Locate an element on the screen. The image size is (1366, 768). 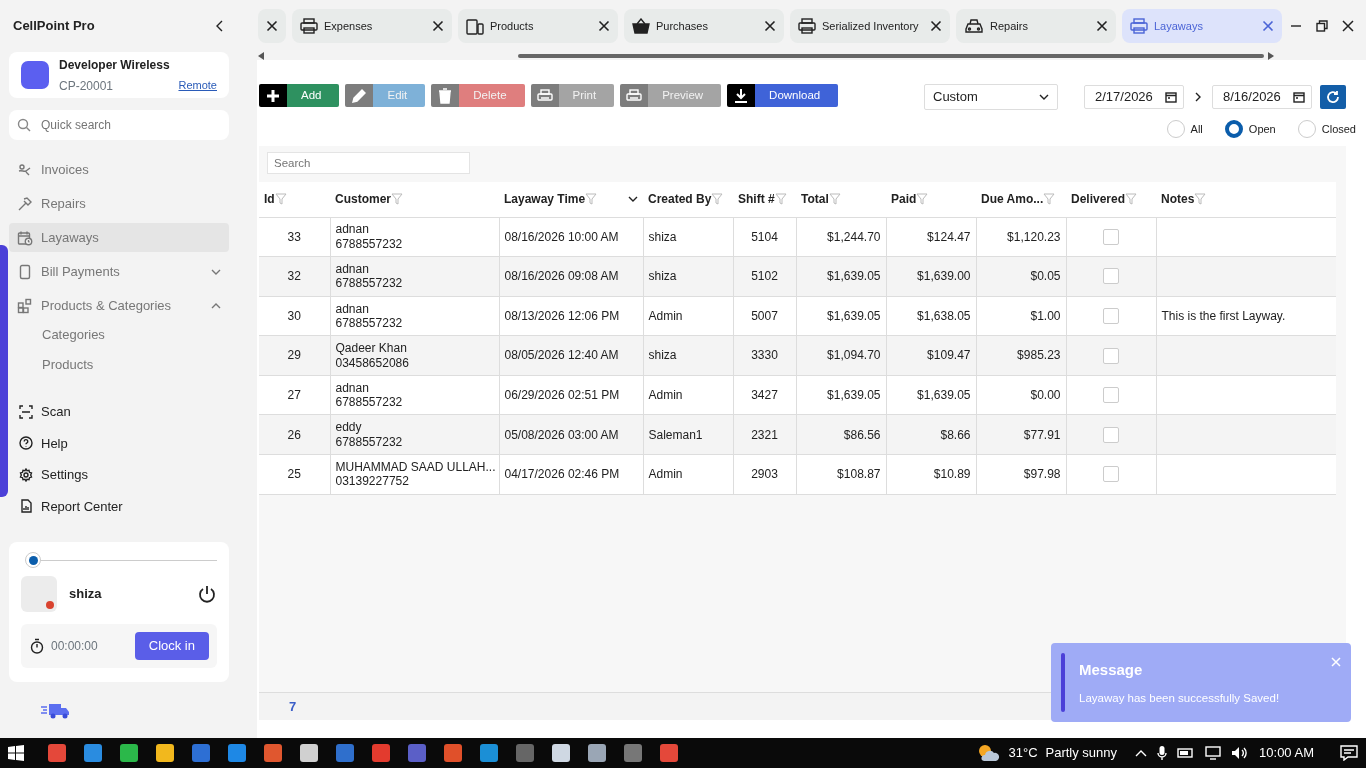
tab: Repairs is located at coordinates (1036, 26).